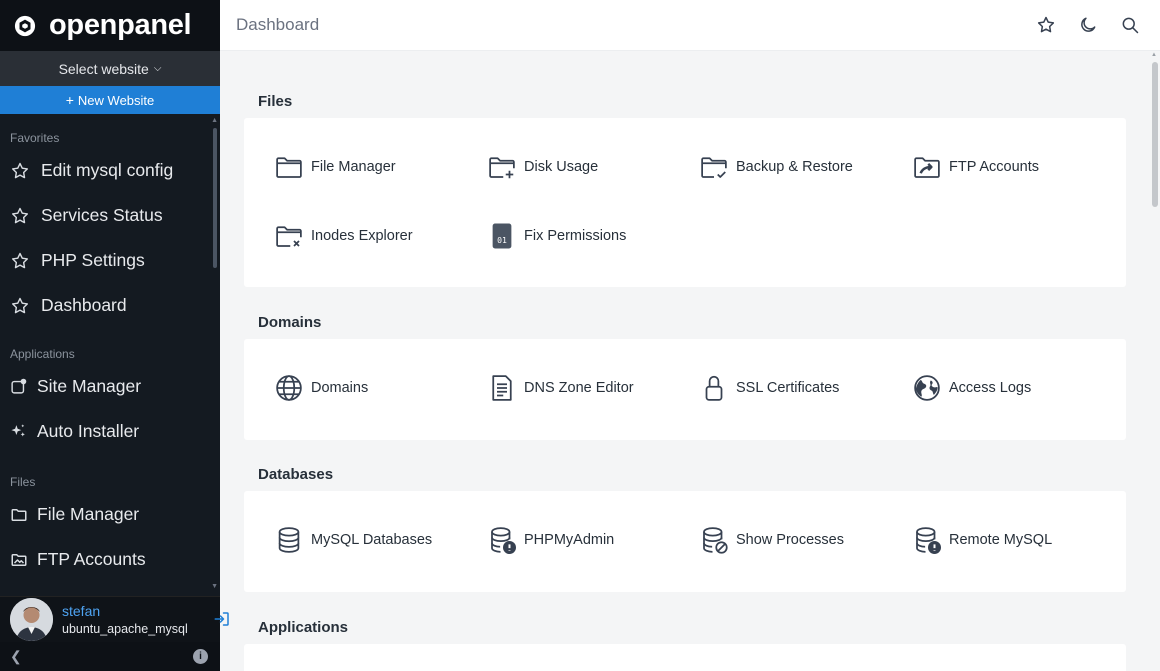 This screenshot has height=671, width=1160. I want to click on sparkles-icon, so click(20, 431).